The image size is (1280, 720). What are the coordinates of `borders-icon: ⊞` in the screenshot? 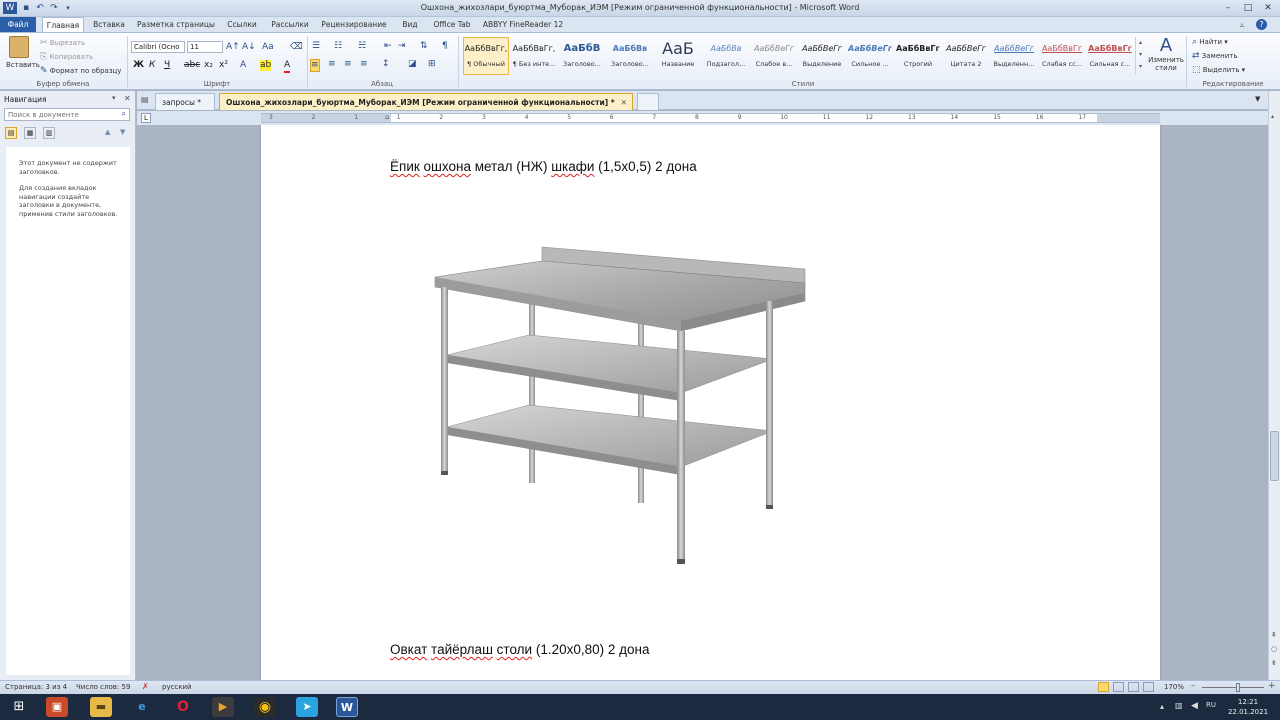 It's located at (432, 64).